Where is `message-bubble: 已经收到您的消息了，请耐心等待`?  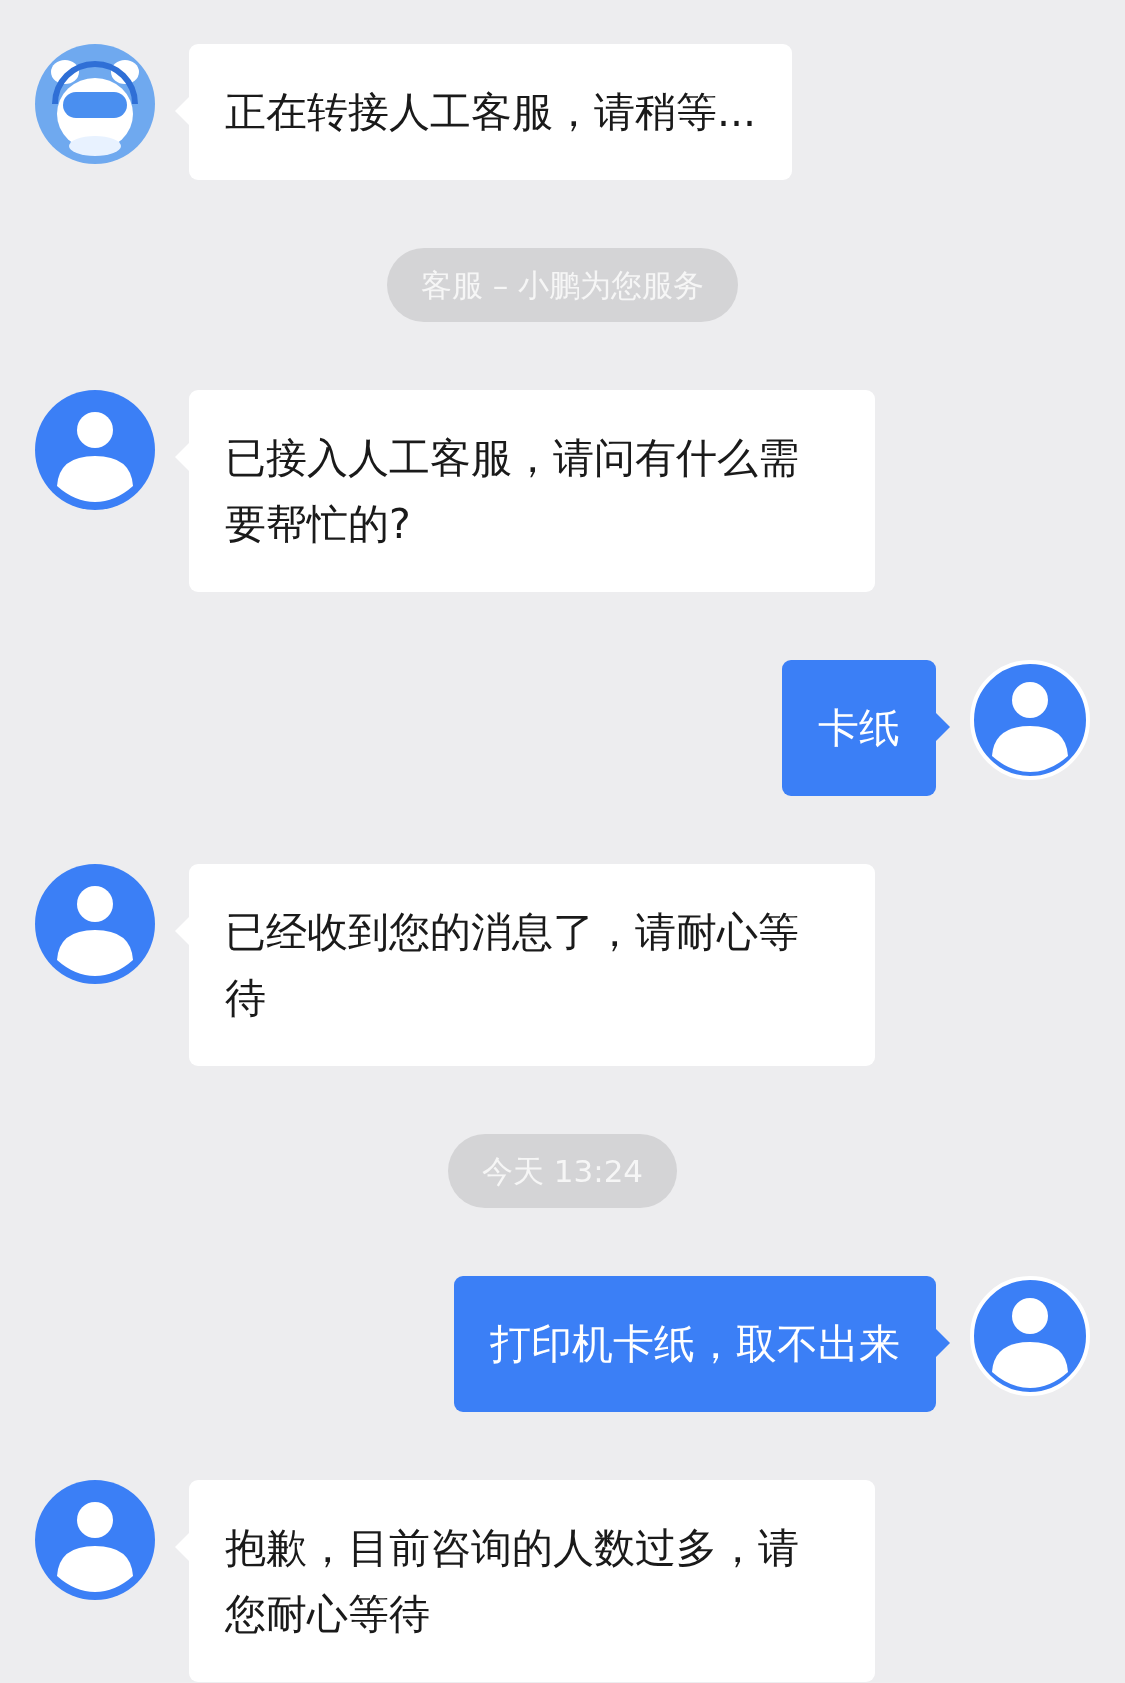 message-bubble: 已经收到您的消息了，请耐心等待 is located at coordinates (532, 965).